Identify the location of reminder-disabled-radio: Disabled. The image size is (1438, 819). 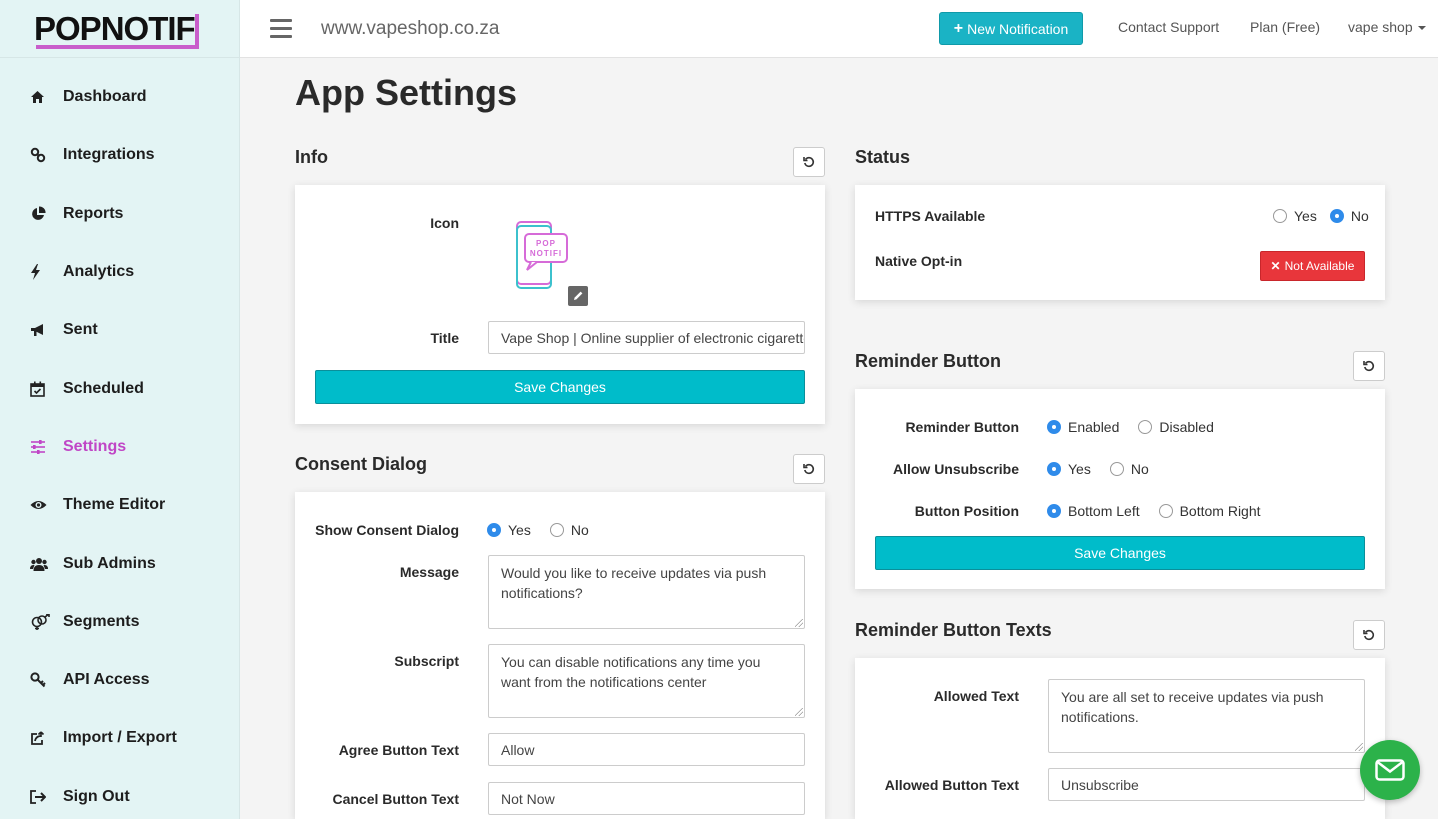
(1176, 427).